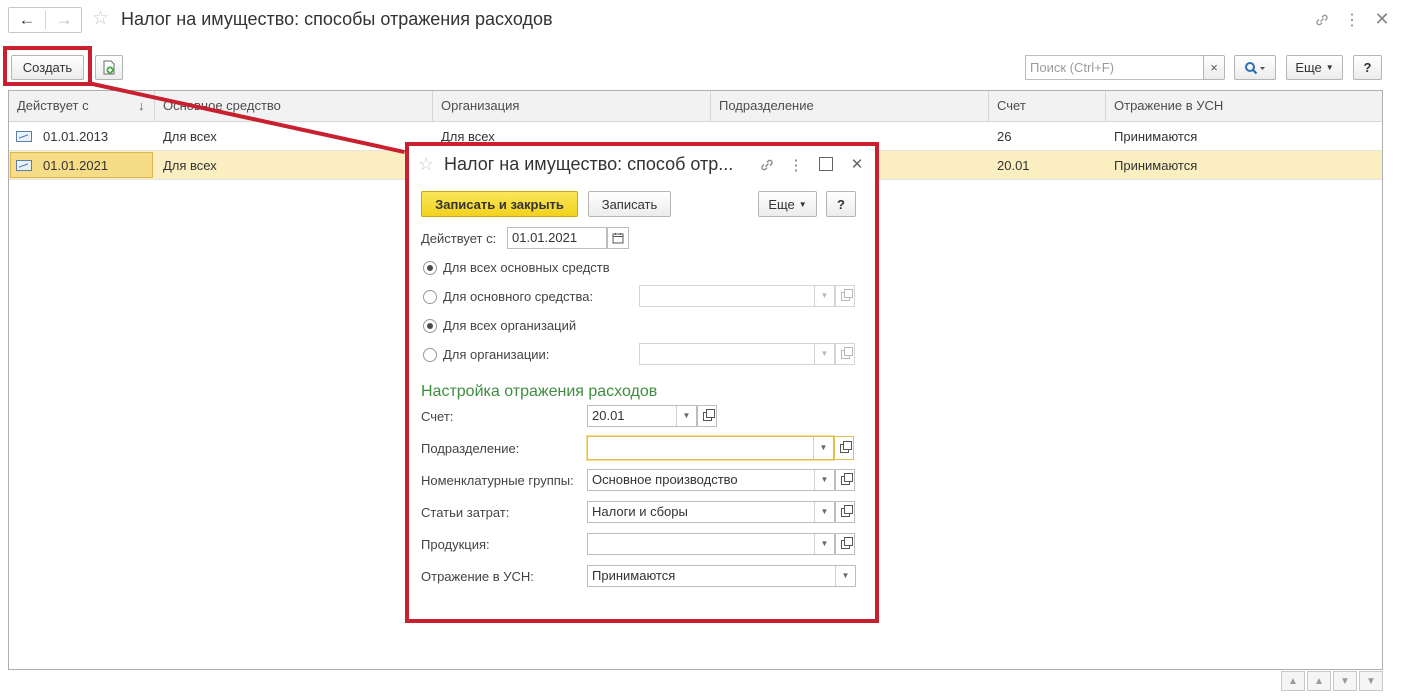 This screenshot has width=1403, height=699. I want to click on column-header-division: Подразделение, so click(850, 106).